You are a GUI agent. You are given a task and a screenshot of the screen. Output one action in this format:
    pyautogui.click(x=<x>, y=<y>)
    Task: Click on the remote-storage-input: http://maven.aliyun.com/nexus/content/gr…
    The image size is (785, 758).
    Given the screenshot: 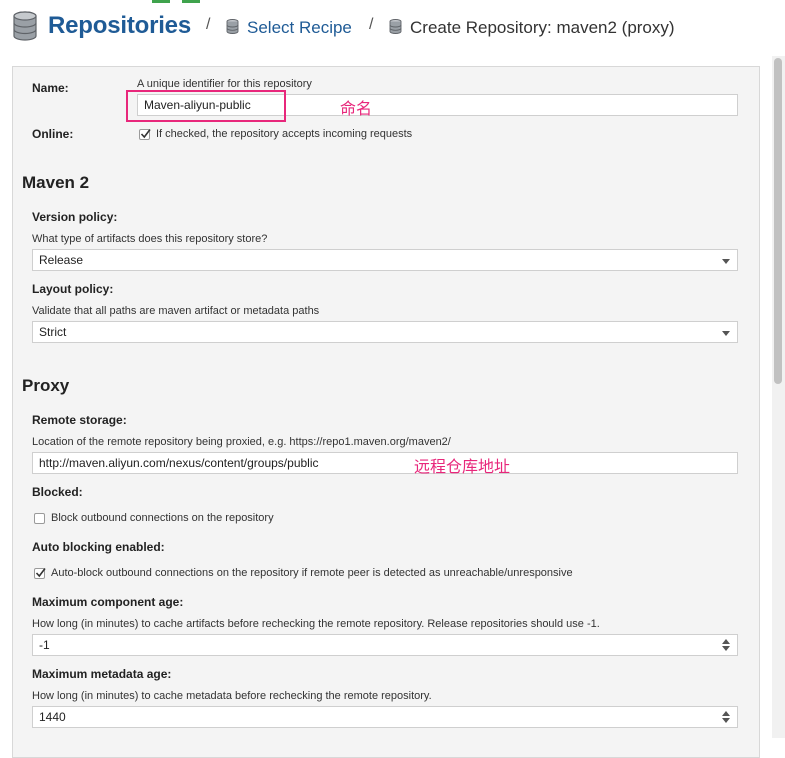 What is the action you would take?
    pyautogui.click(x=385, y=463)
    